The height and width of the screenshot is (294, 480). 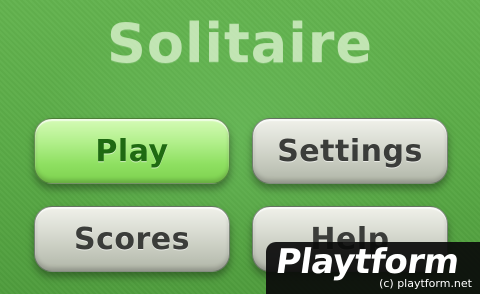 I want to click on scores-button-label: Scores, so click(x=132, y=239).